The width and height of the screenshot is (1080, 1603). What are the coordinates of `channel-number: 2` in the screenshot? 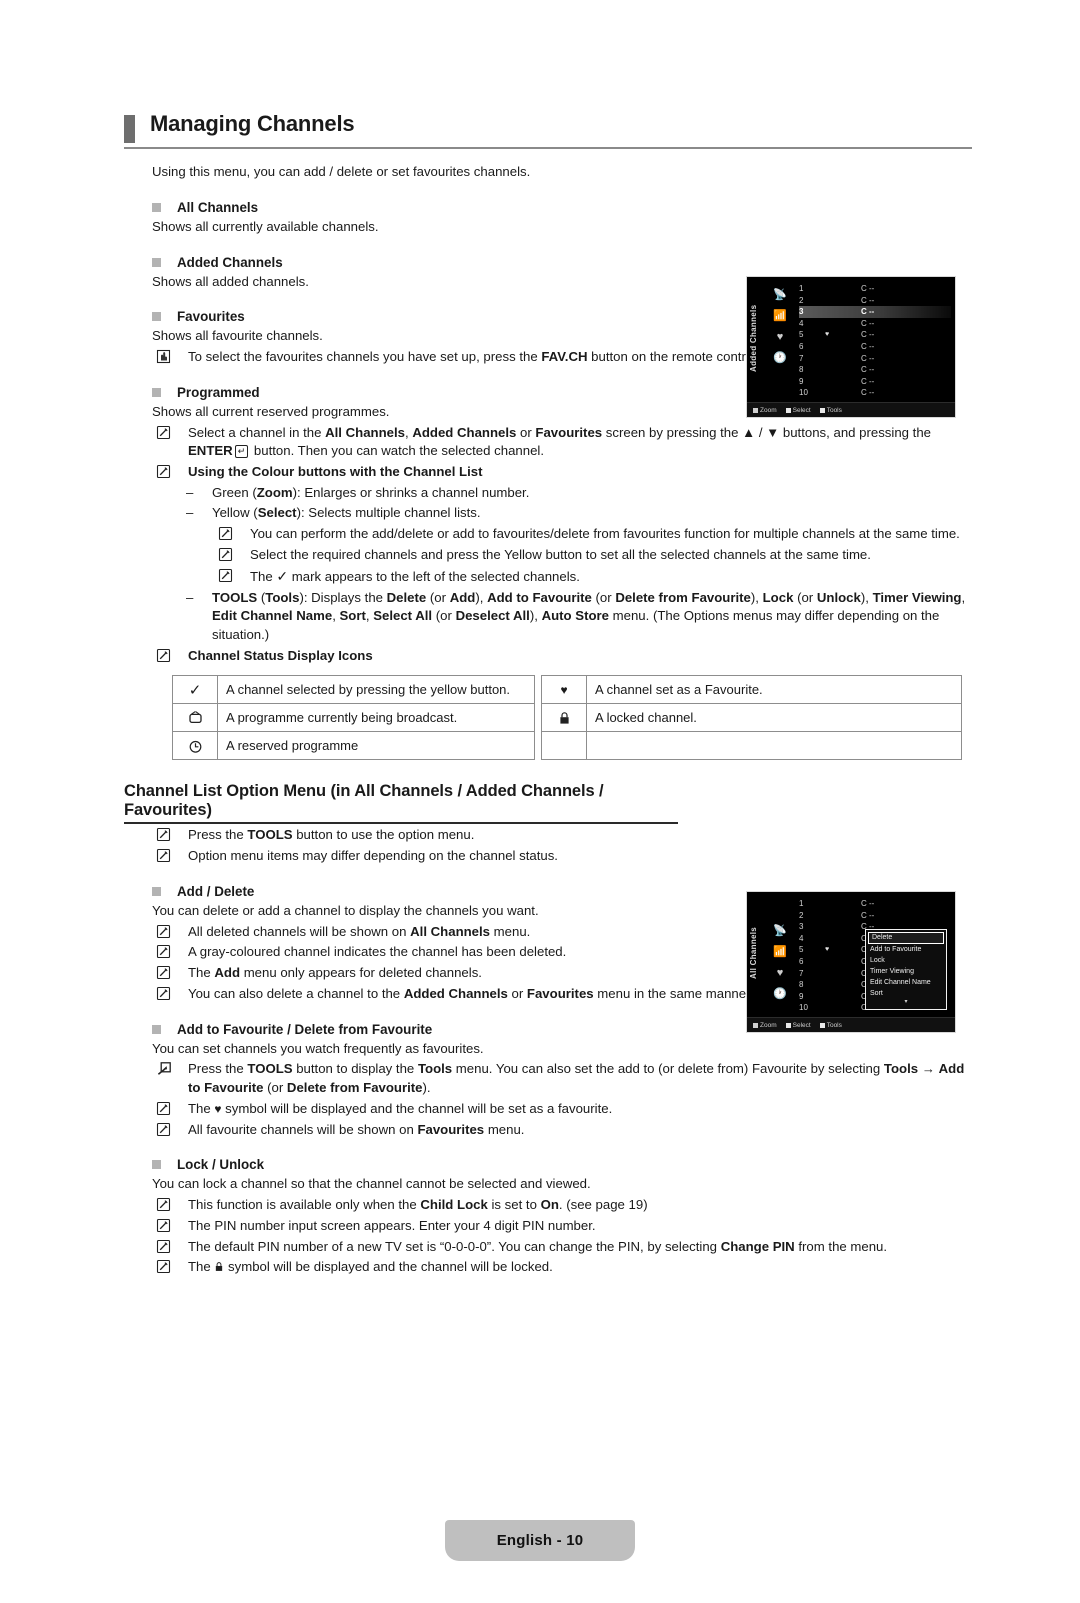 It's located at (801, 300).